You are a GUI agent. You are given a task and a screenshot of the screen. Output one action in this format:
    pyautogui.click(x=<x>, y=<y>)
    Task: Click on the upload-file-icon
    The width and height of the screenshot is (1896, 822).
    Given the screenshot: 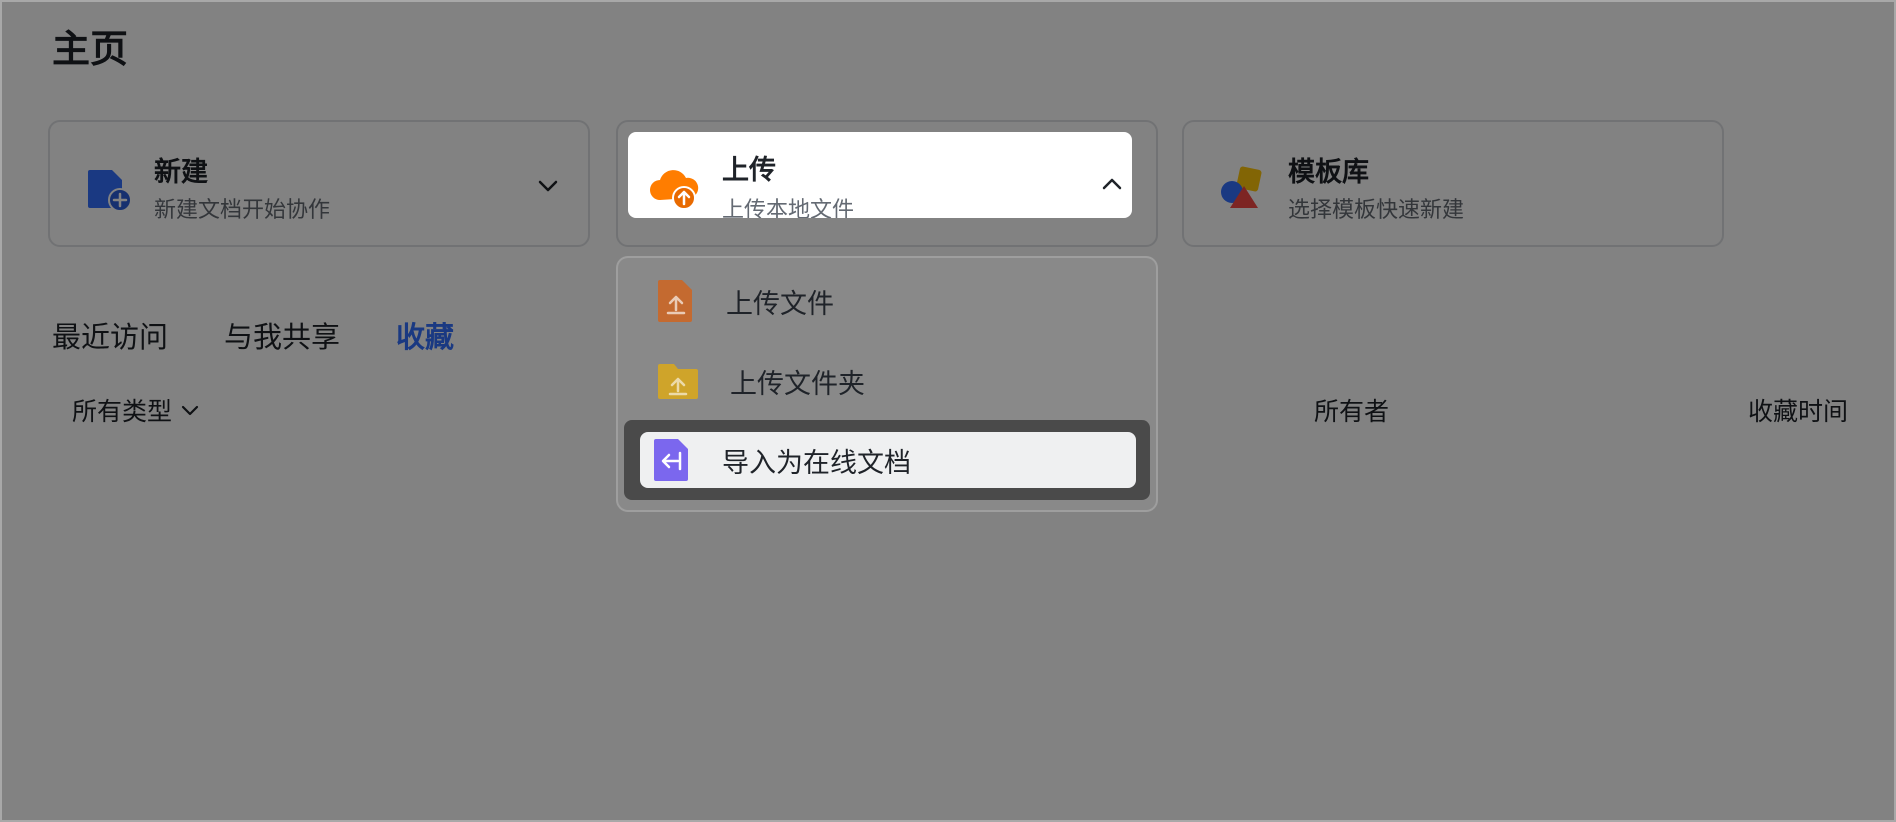 What is the action you would take?
    pyautogui.click(x=675, y=301)
    